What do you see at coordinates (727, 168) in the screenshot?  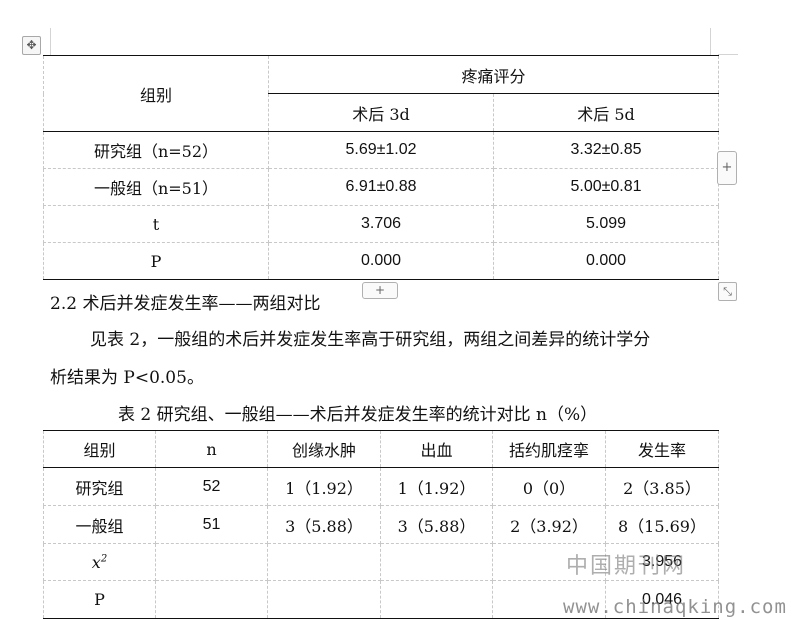 I see `add-column-button: +` at bounding box center [727, 168].